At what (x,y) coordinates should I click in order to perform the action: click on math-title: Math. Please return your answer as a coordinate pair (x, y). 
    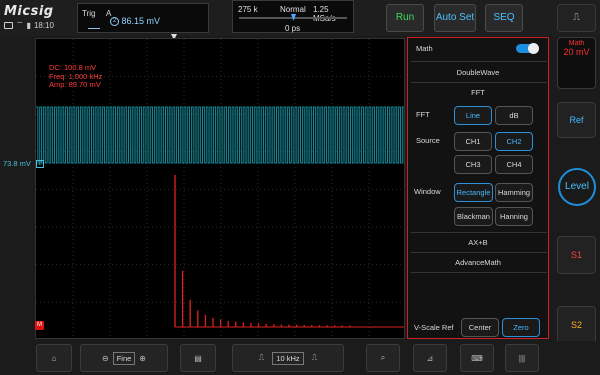
    Looking at the image, I should click on (576, 43).